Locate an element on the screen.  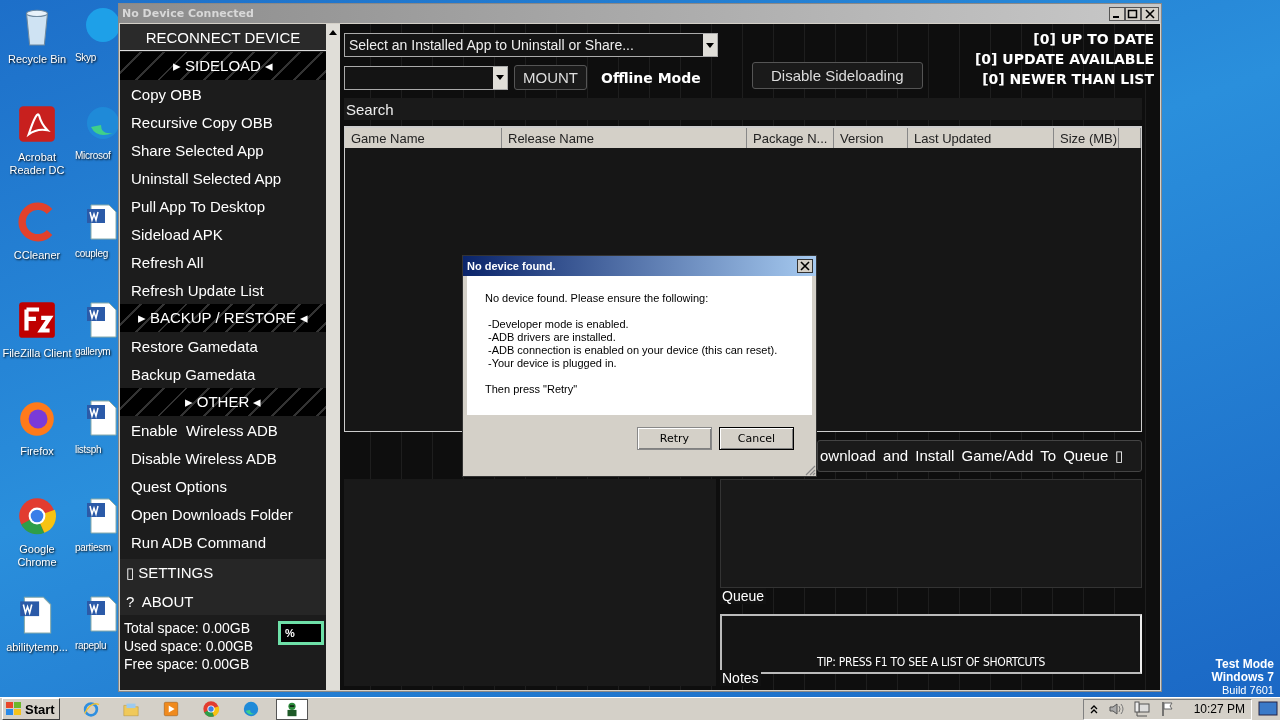
icon-label: partiesm is located at coordinates (93, 547).